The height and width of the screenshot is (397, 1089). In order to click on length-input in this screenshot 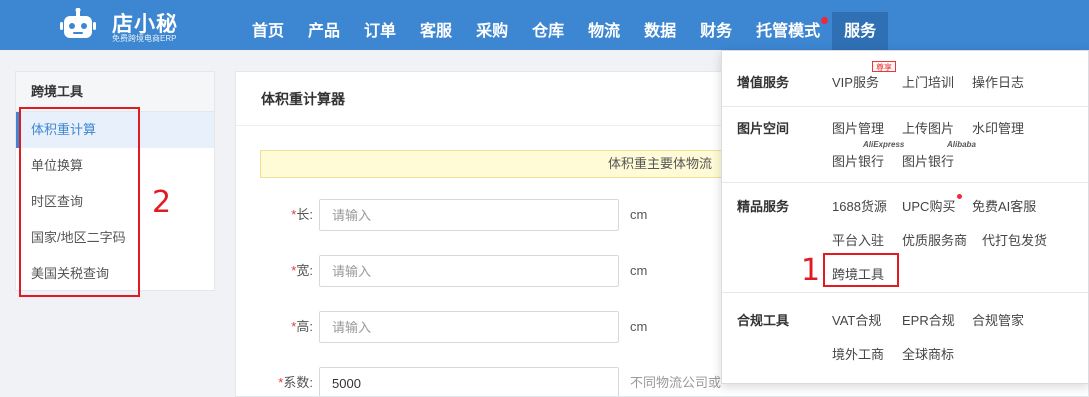, I will do `click(469, 215)`.